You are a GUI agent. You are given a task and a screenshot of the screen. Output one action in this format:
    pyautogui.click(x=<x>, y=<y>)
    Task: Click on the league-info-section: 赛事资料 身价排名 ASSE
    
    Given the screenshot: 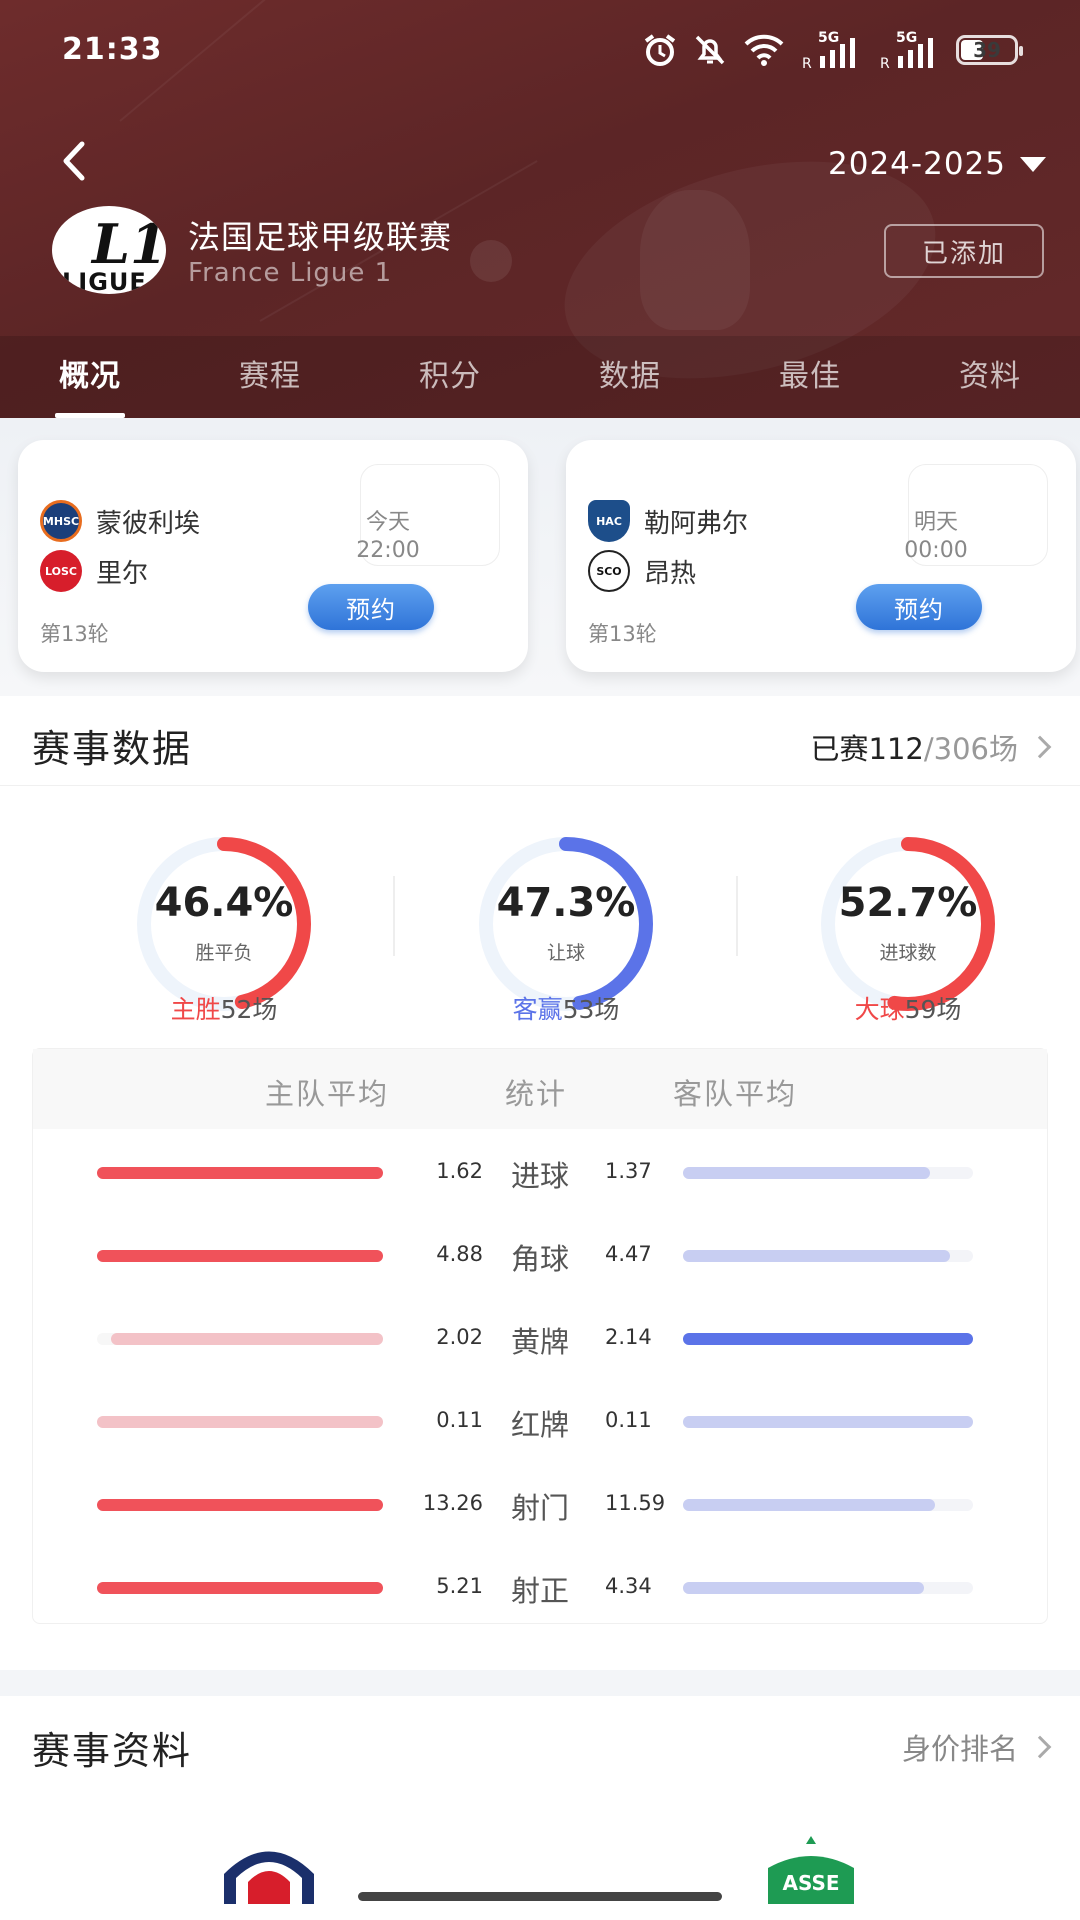 What is the action you would take?
    pyautogui.click(x=540, y=1808)
    